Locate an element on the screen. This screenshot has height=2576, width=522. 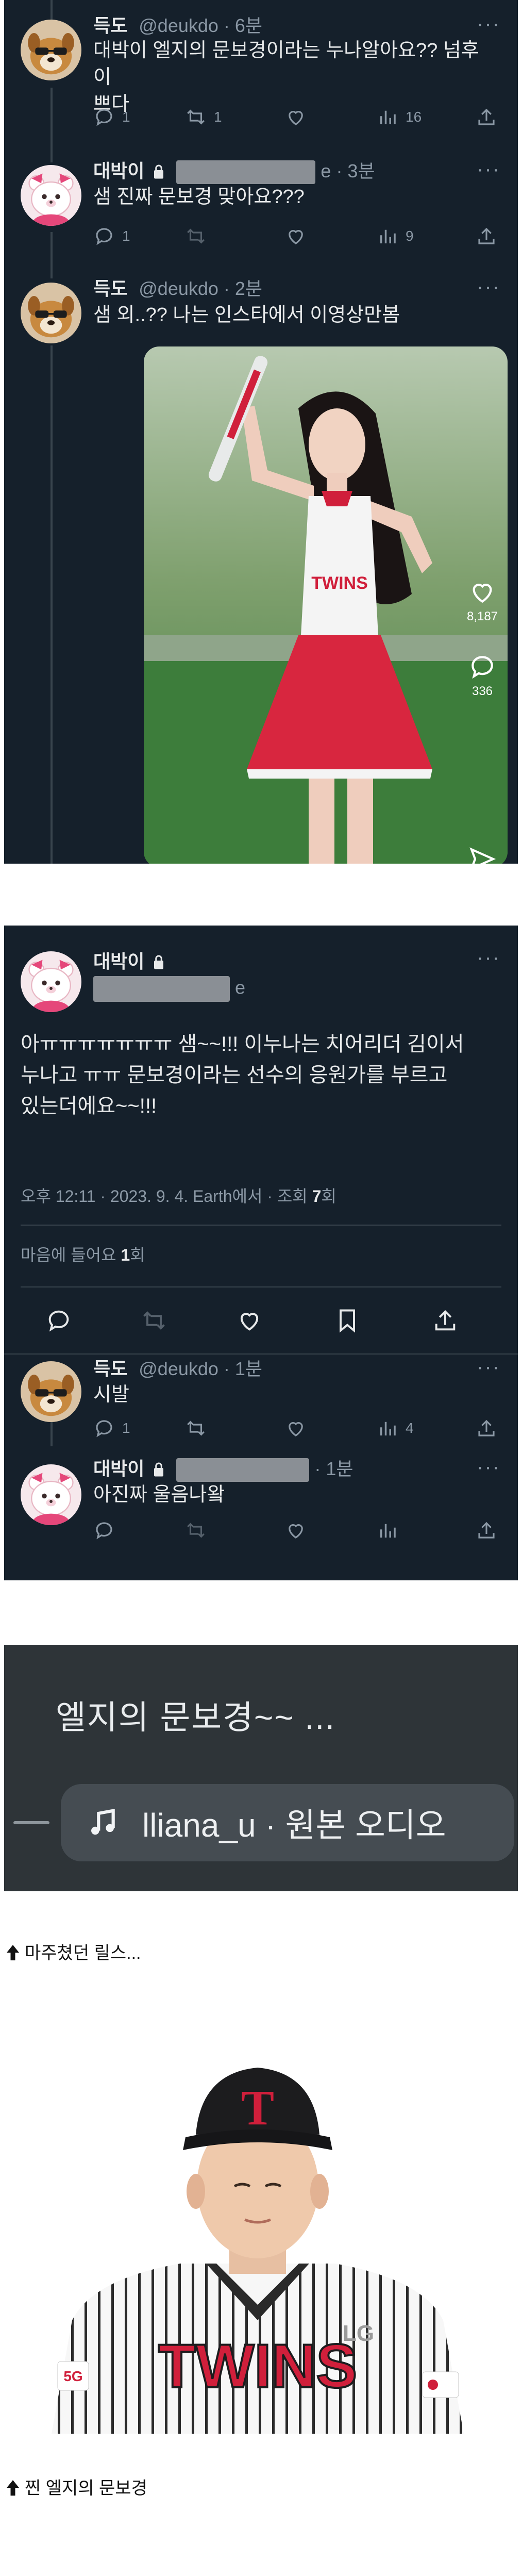
lock-icon is located at coordinates (159, 962).